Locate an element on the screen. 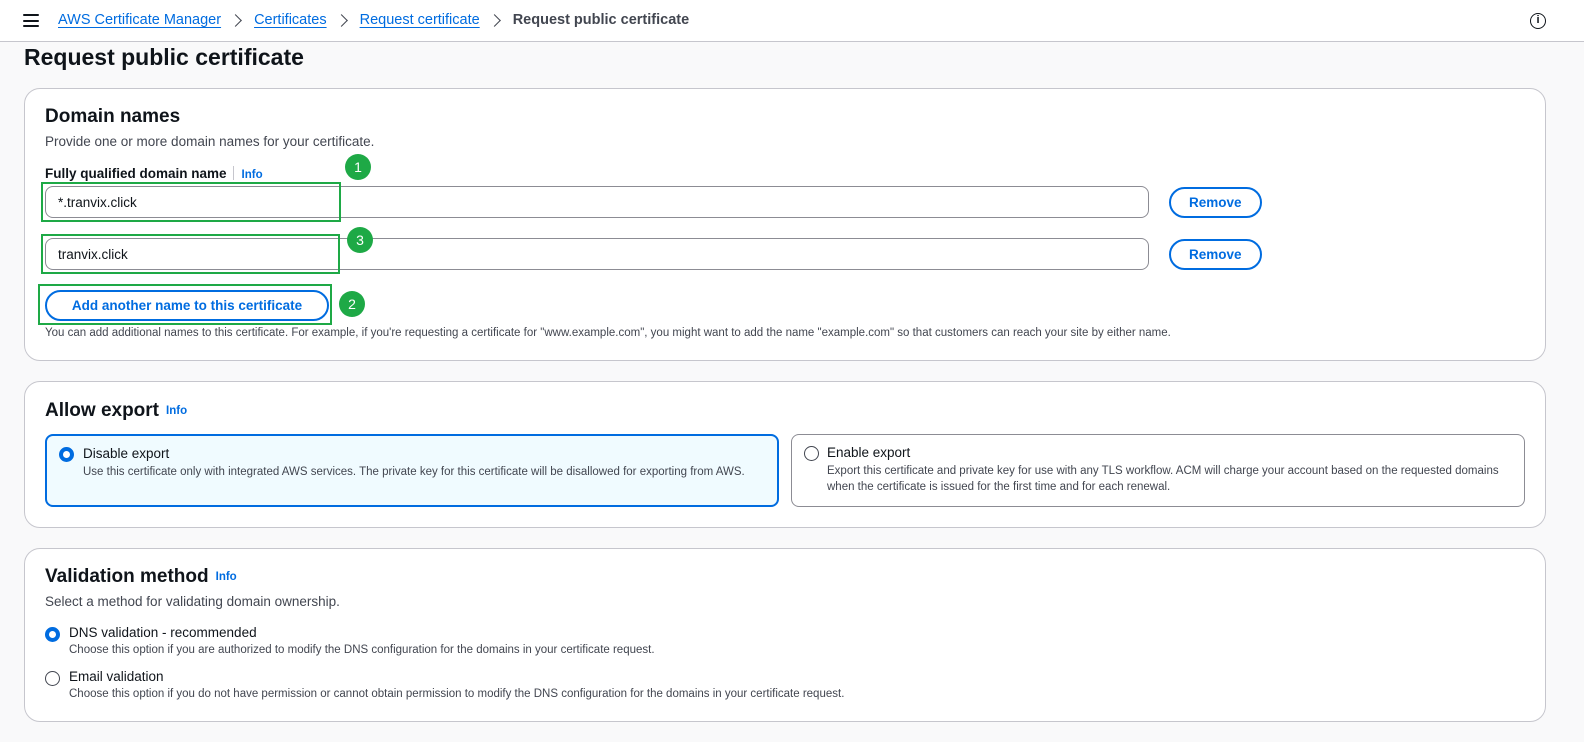  annotation-badge-2: 2 is located at coordinates (352, 304).